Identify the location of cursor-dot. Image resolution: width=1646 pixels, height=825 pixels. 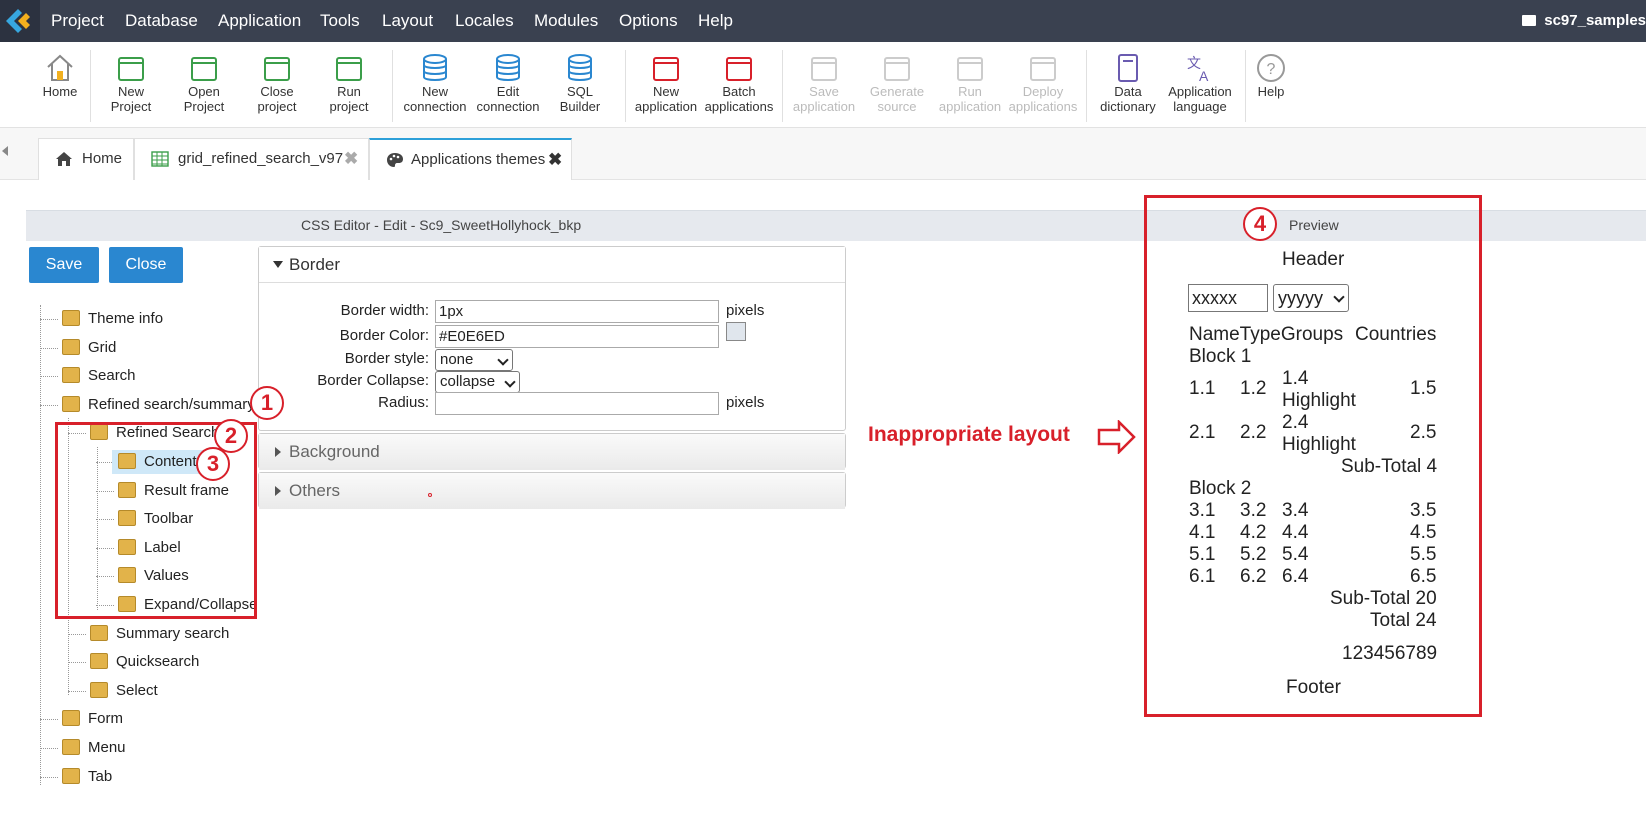
(430, 495).